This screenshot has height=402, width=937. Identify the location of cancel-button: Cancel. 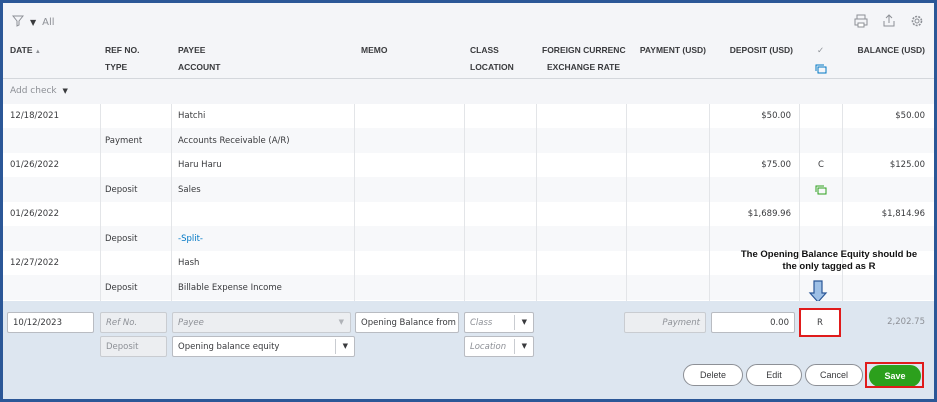
(834, 375).